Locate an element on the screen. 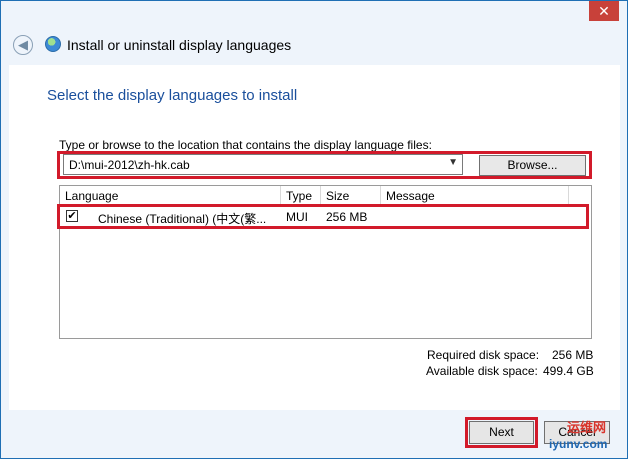  watermark-text: 运维网 is located at coordinates (587, 427).